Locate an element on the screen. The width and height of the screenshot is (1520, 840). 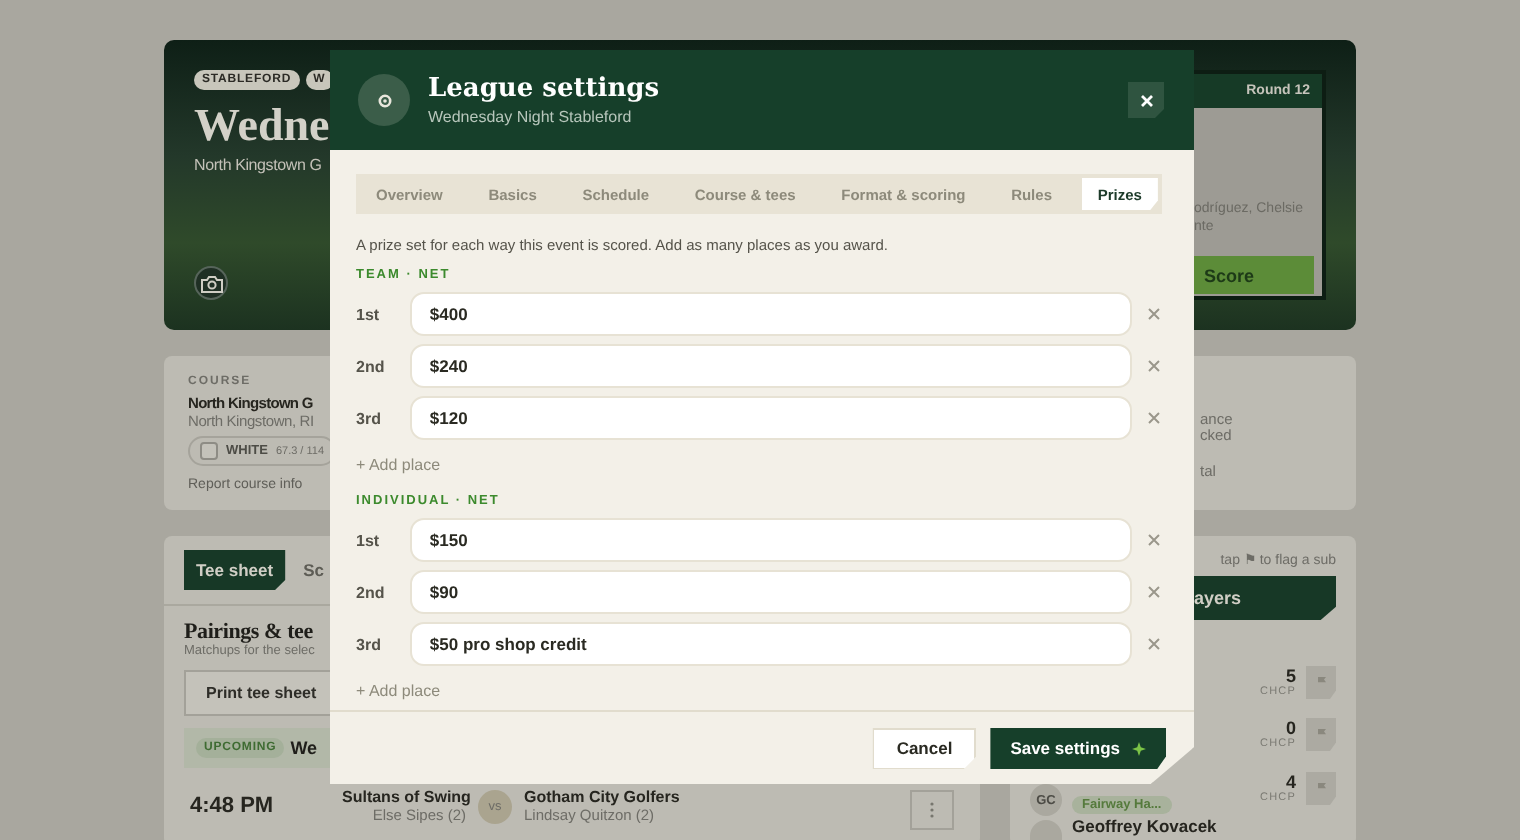
cancel-button: Cancel is located at coordinates (924, 748).